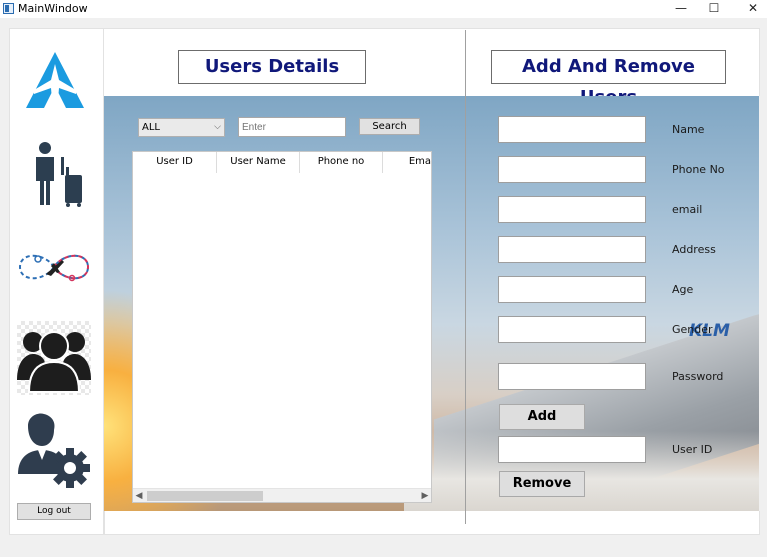 This screenshot has height=557, width=767. Describe the element at coordinates (572, 209) in the screenshot. I see `email-input` at that location.